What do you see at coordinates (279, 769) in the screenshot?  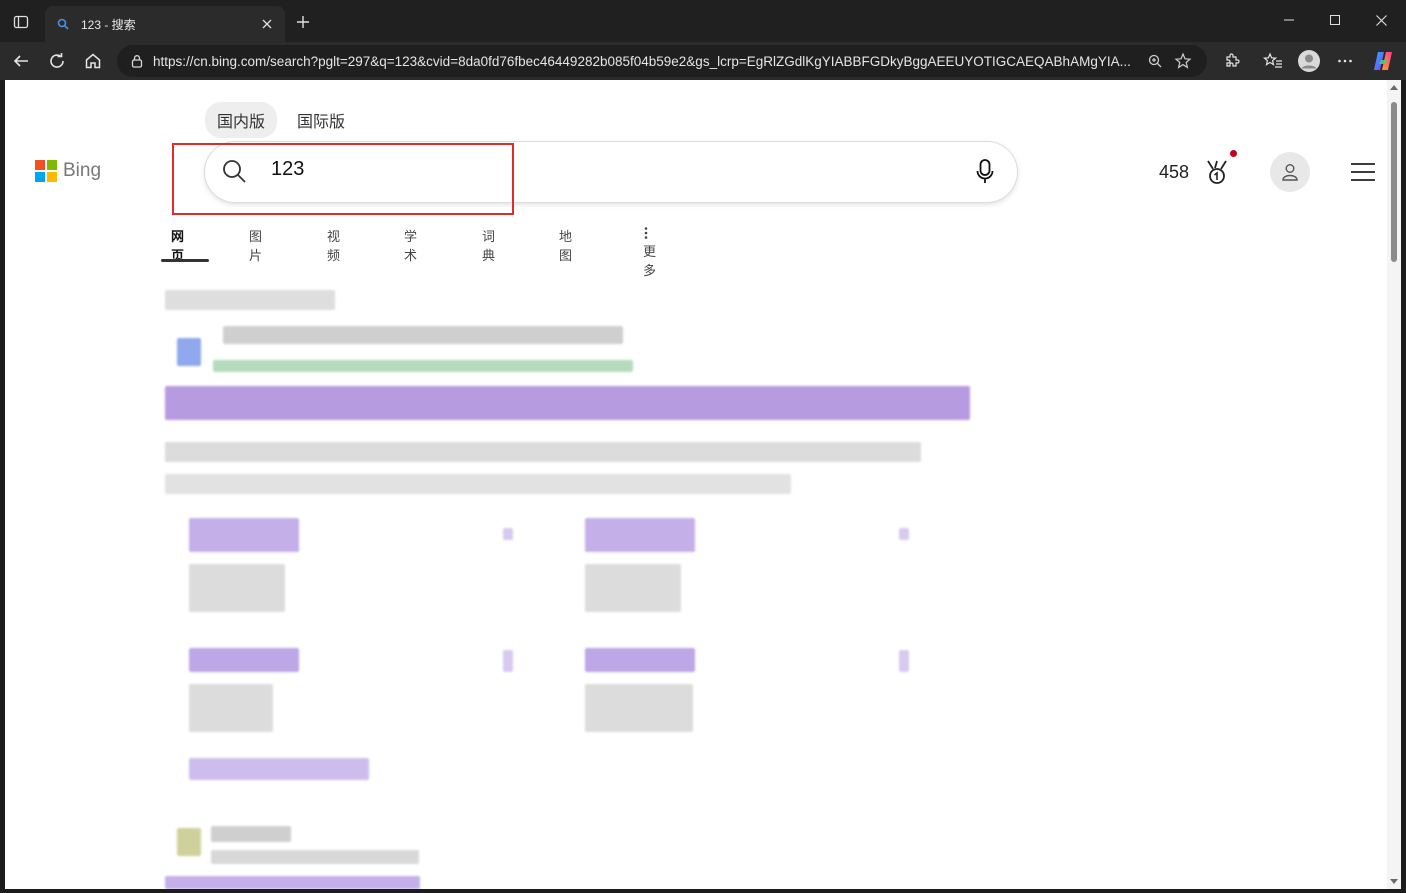 I see `more-results-link-redacted` at bounding box center [279, 769].